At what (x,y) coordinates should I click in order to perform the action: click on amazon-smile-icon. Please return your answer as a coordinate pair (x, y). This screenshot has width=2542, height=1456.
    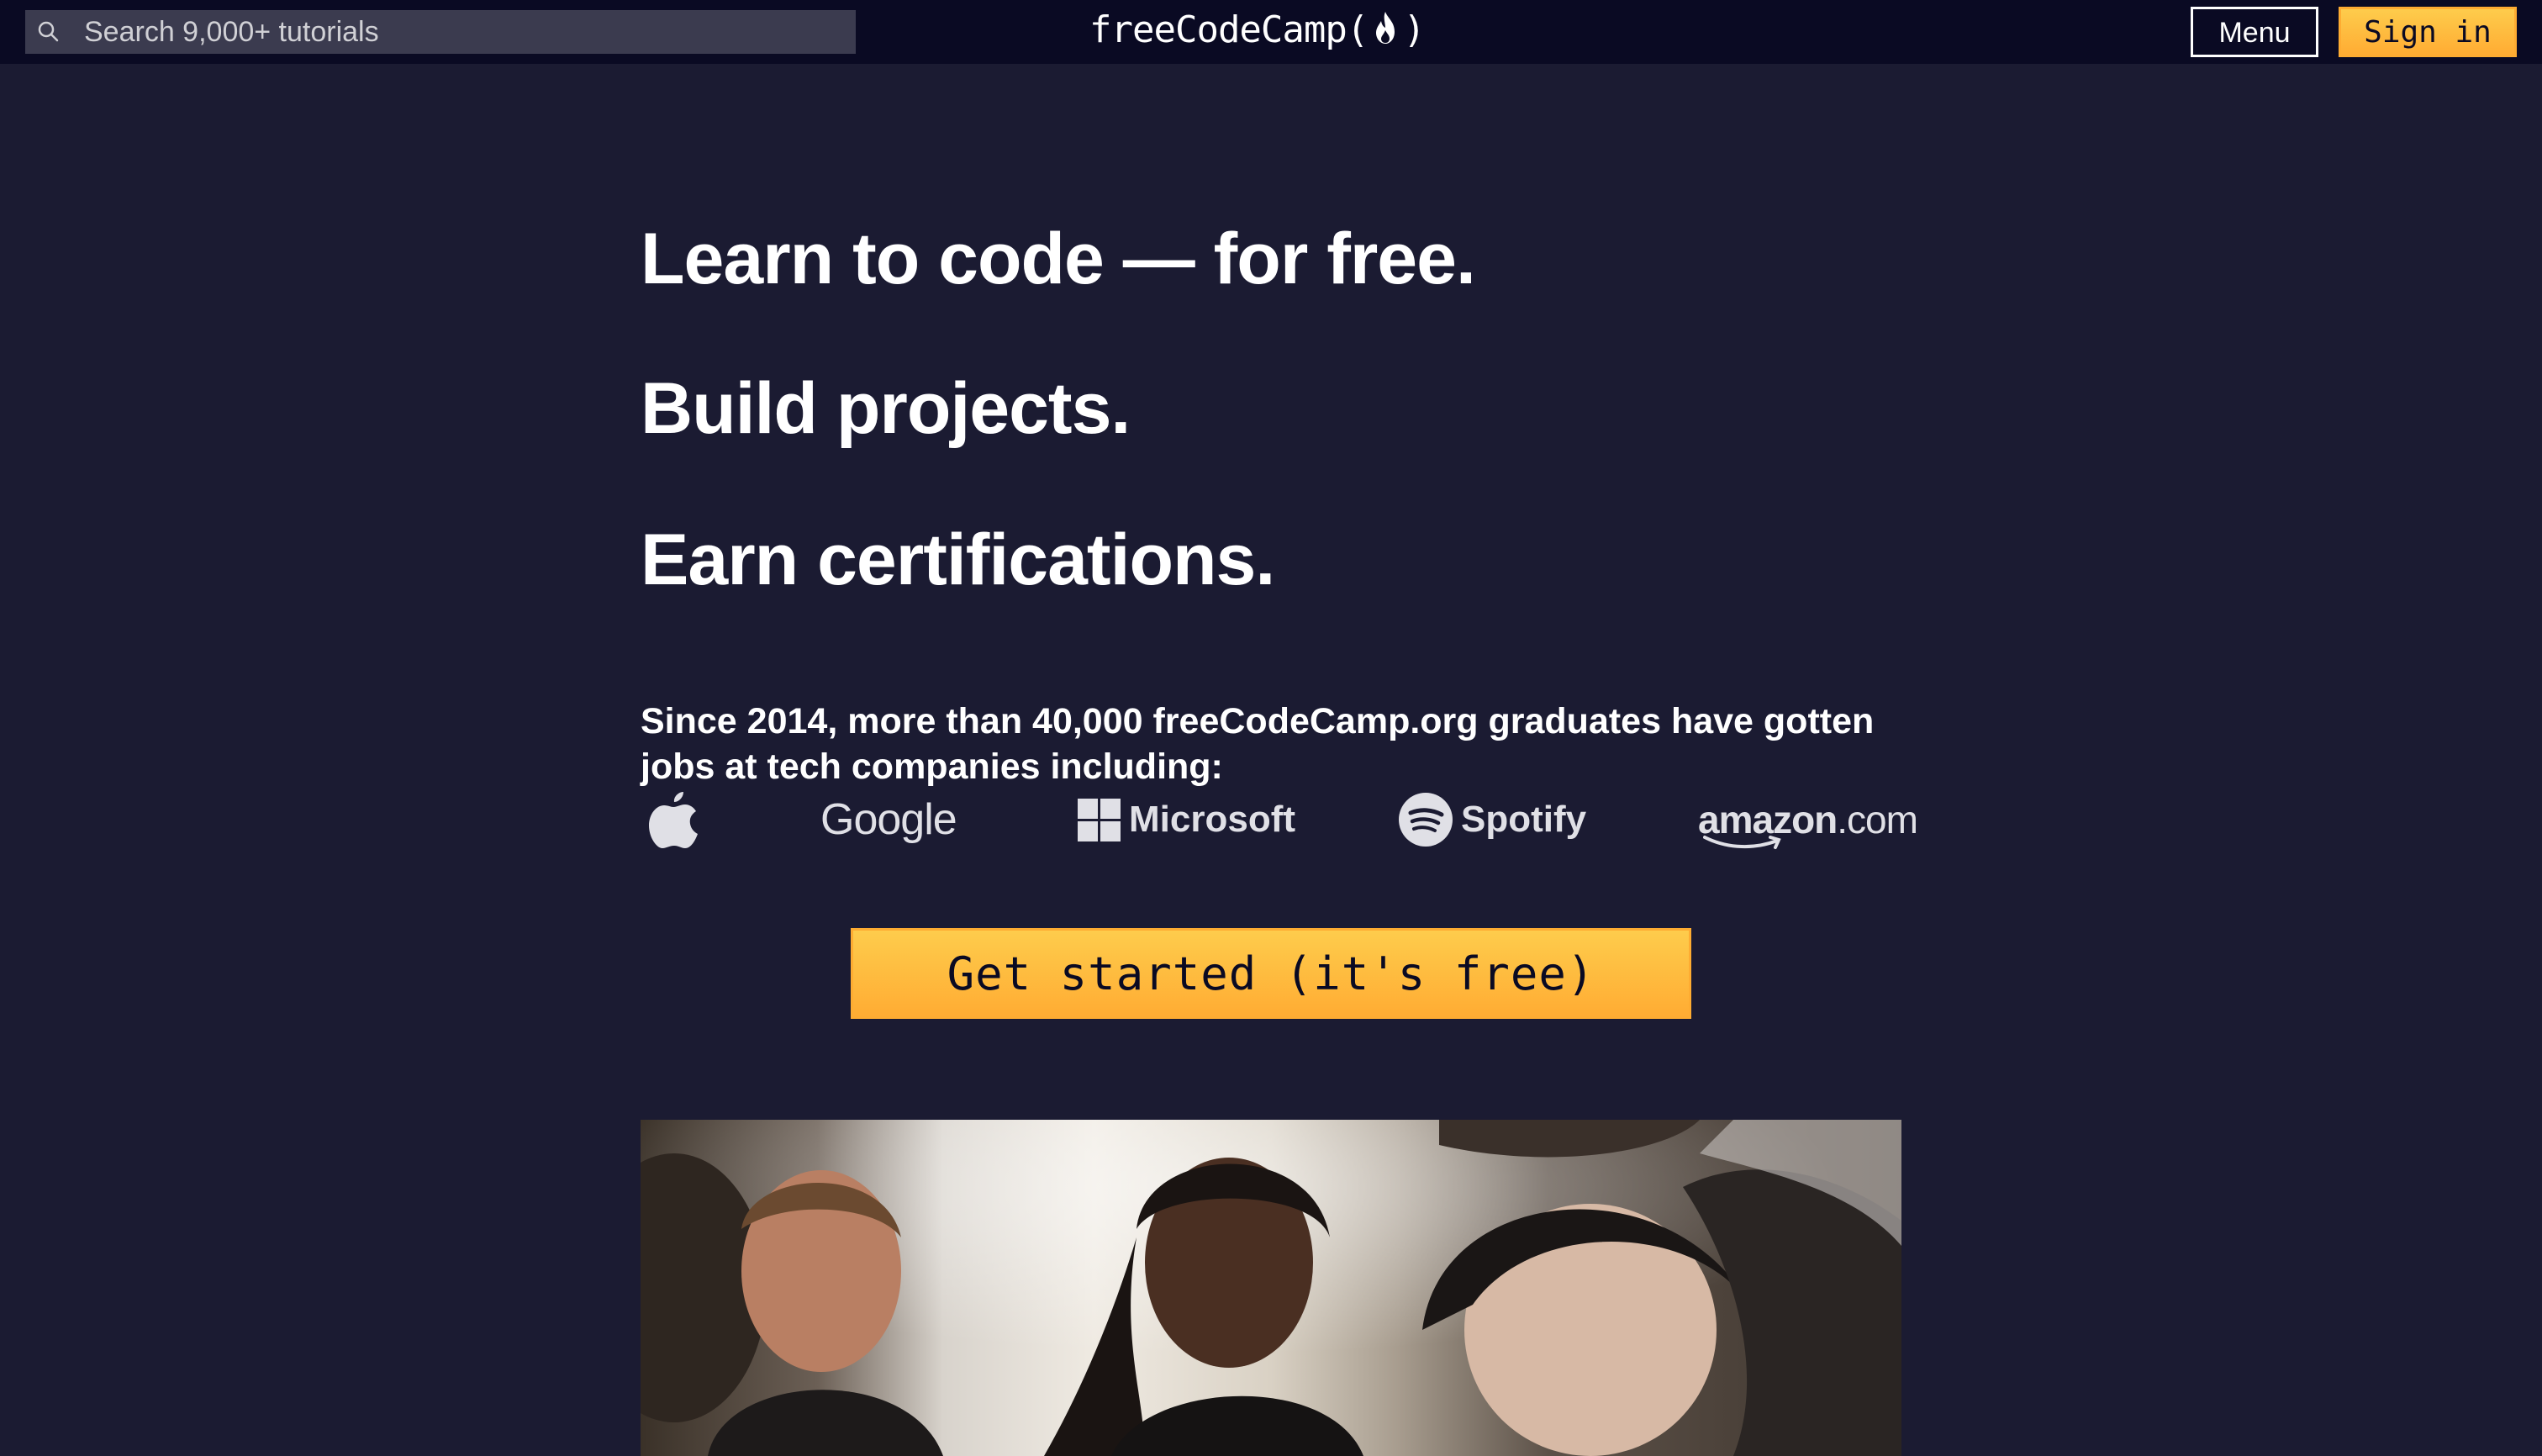
    Looking at the image, I should click on (1742, 842).